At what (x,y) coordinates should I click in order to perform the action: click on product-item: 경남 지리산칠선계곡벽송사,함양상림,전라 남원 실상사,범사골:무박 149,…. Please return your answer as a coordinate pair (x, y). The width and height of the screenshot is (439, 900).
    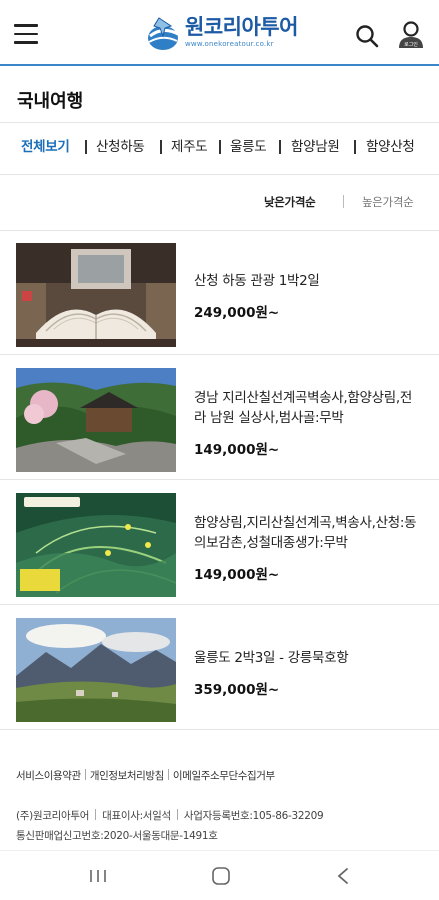
    Looking at the image, I should click on (219, 418).